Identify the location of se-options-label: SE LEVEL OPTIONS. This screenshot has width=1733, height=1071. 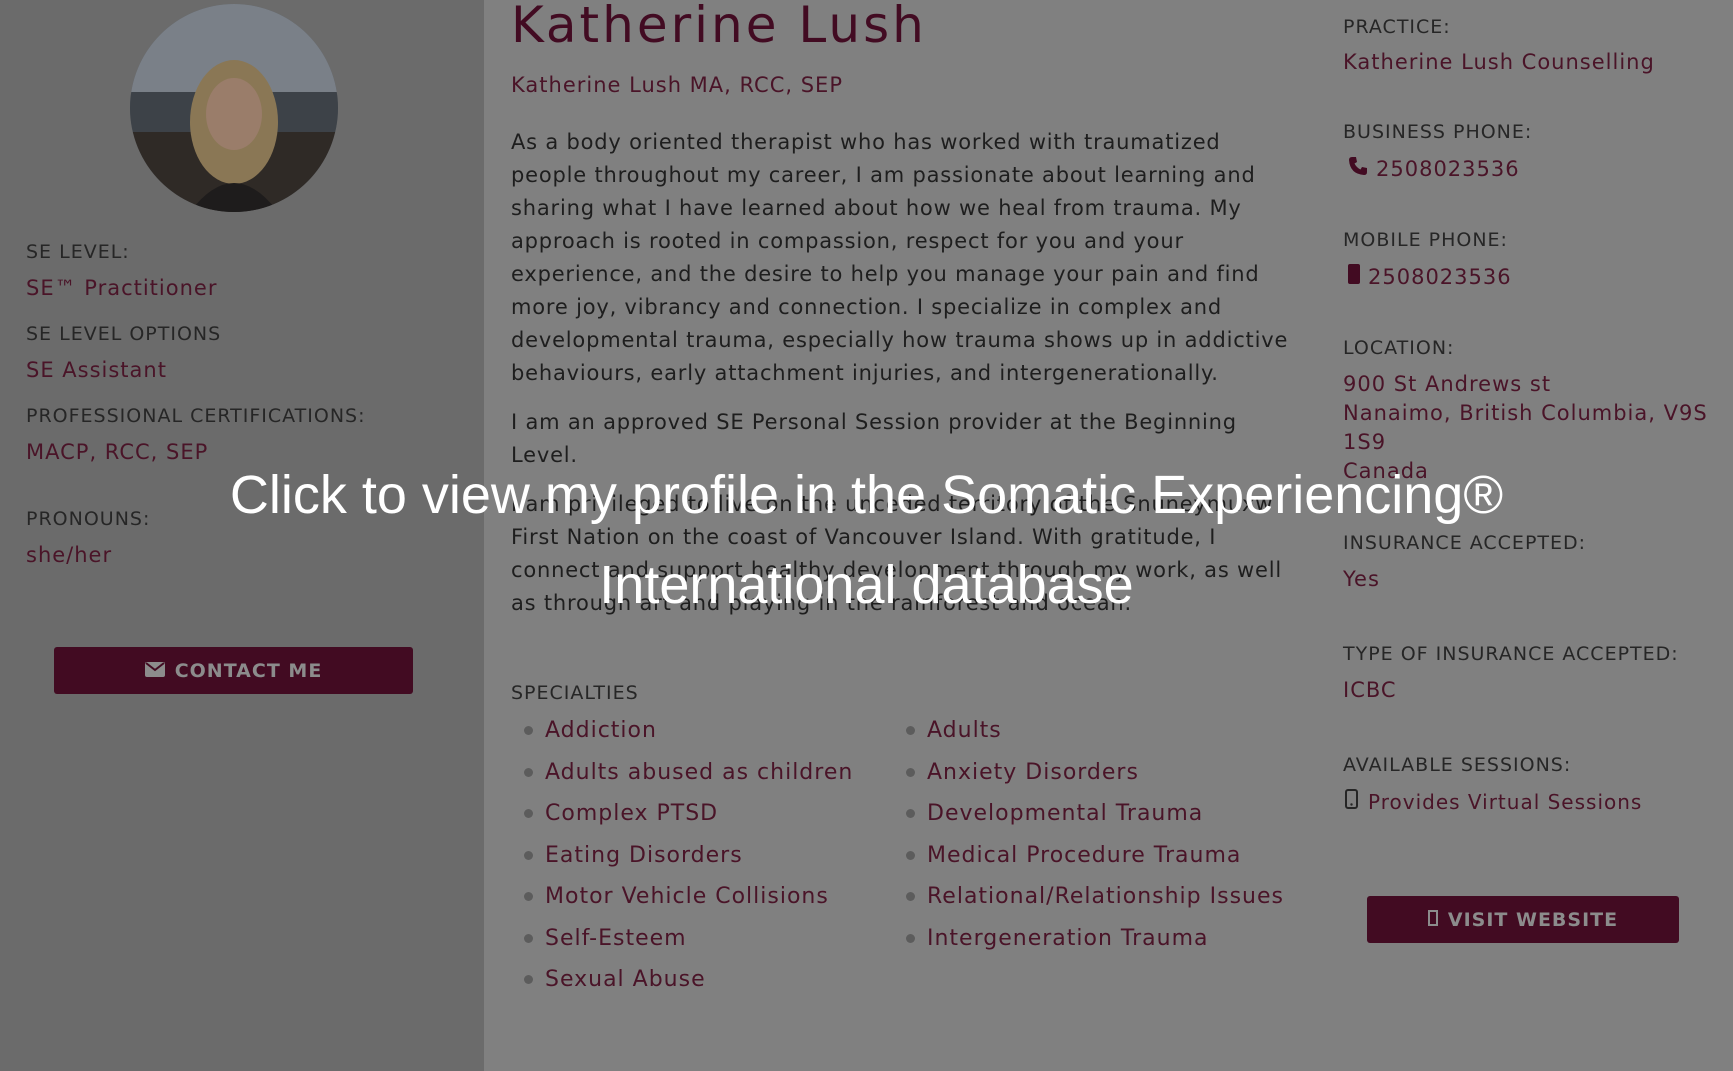
(124, 334).